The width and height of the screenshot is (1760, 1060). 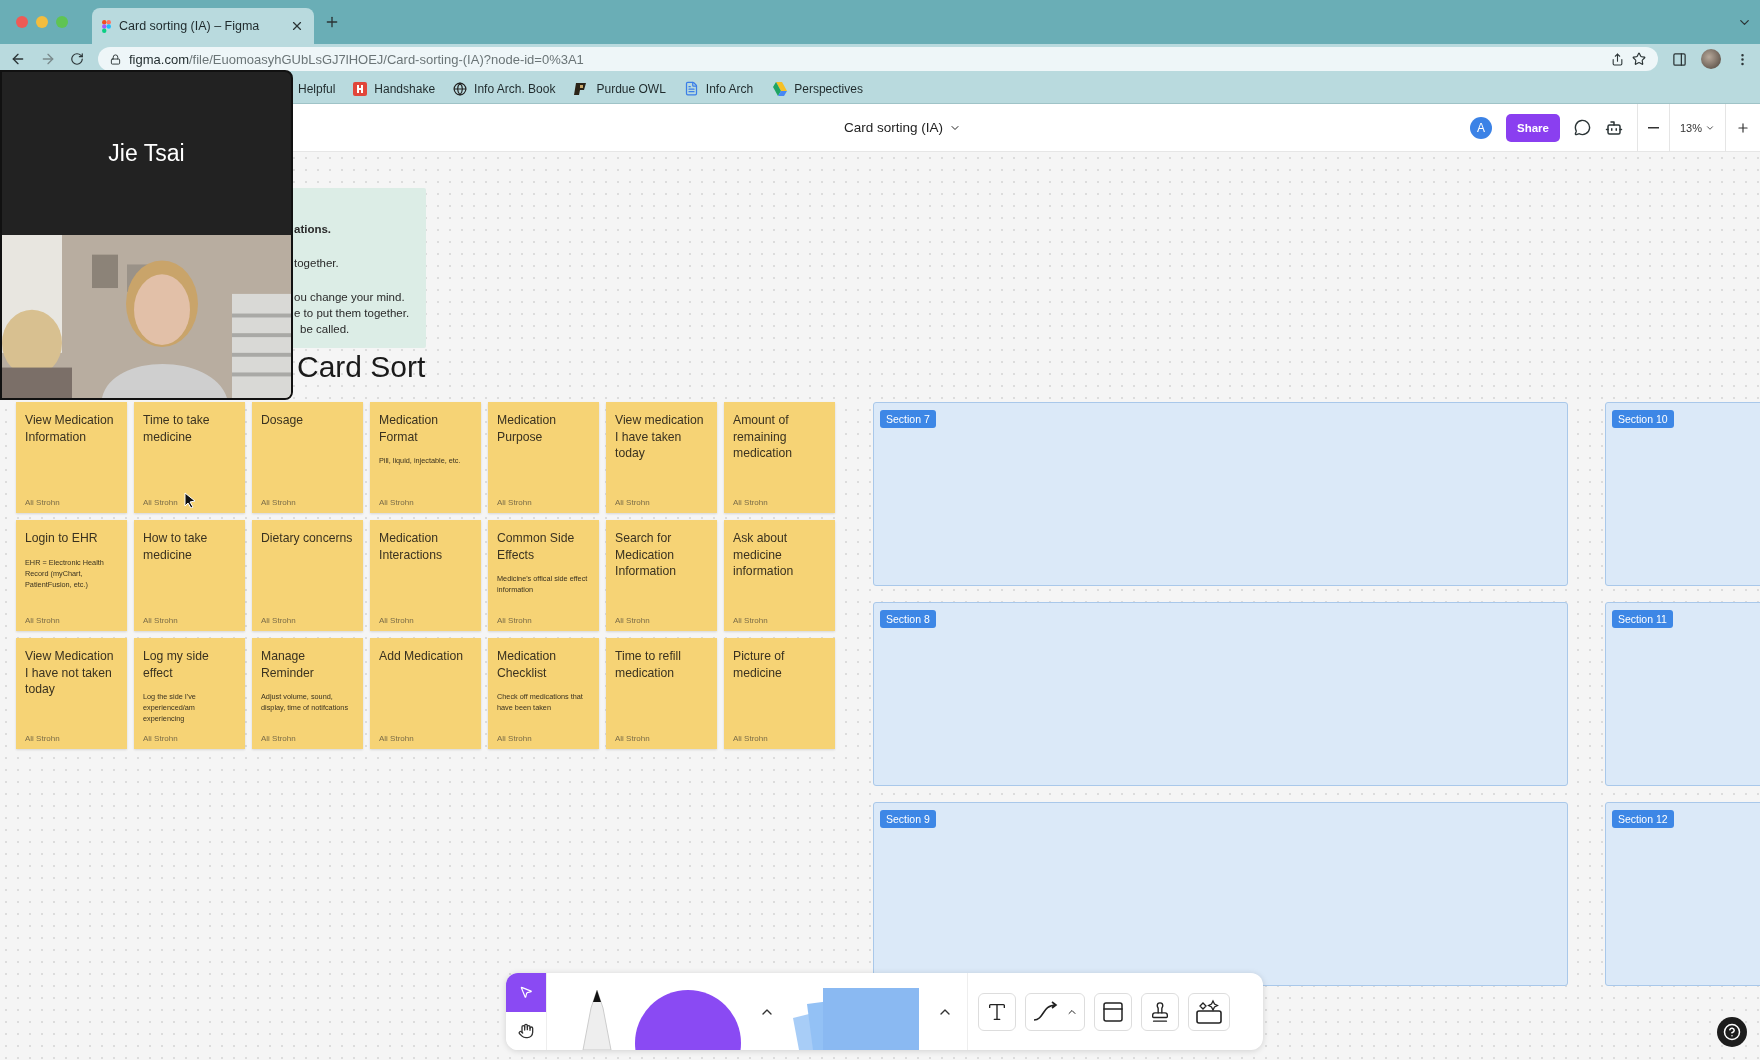 What do you see at coordinates (460, 88) in the screenshot?
I see `globe-icon` at bounding box center [460, 88].